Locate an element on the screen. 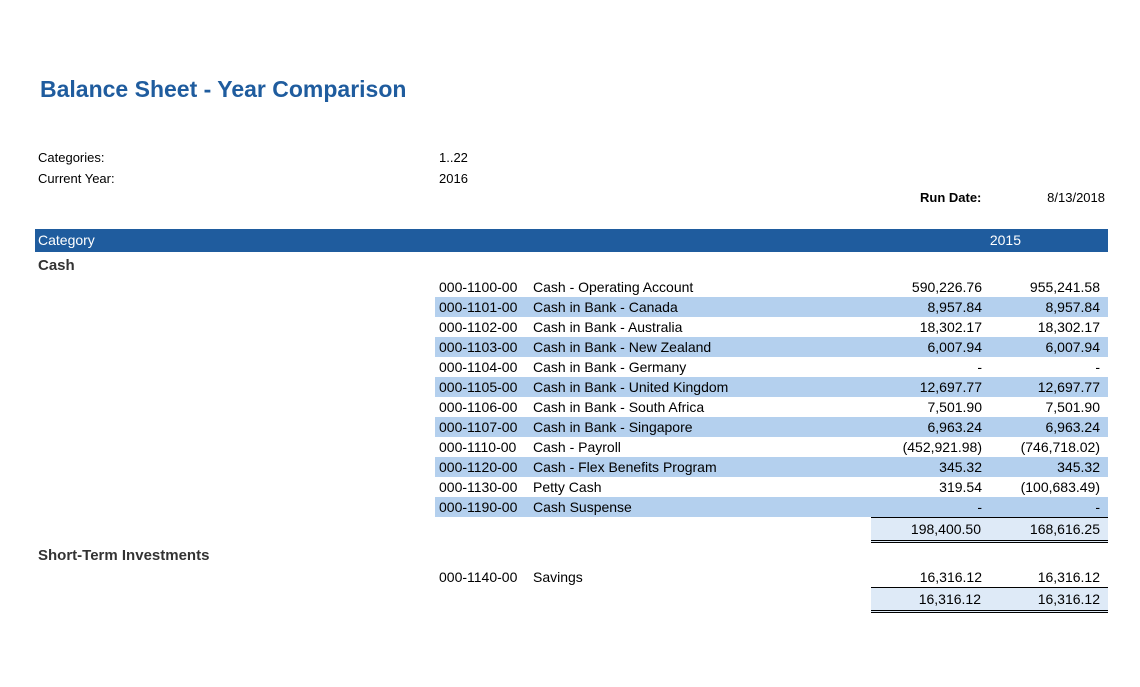  account-description: Cash in Bank - Canada is located at coordinates (605, 307).